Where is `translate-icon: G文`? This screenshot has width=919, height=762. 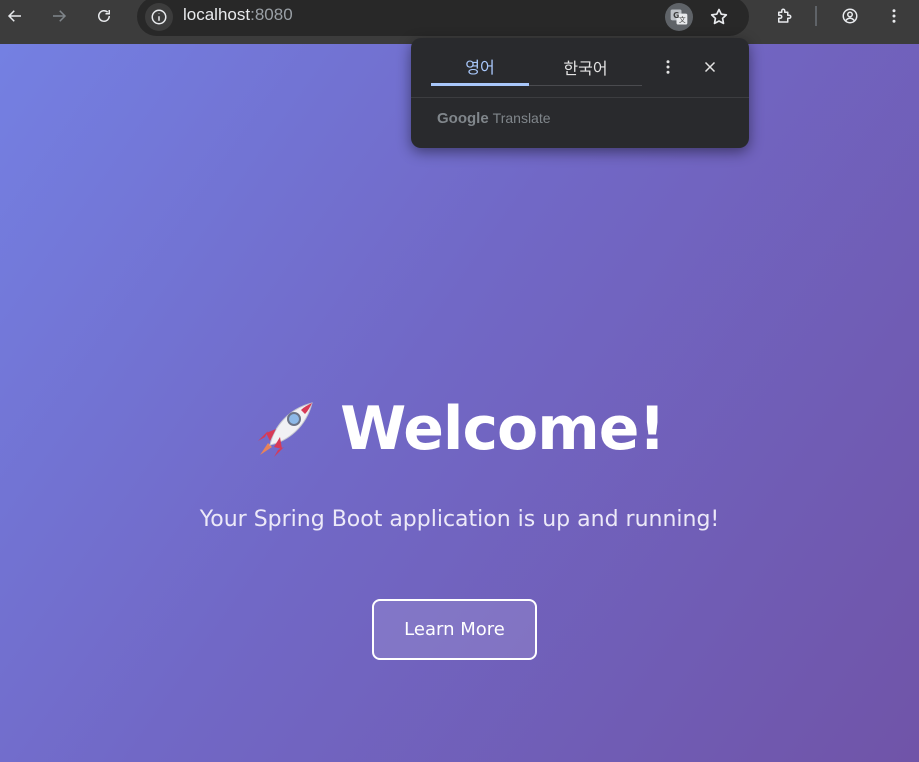
translate-icon: G文 is located at coordinates (679, 17).